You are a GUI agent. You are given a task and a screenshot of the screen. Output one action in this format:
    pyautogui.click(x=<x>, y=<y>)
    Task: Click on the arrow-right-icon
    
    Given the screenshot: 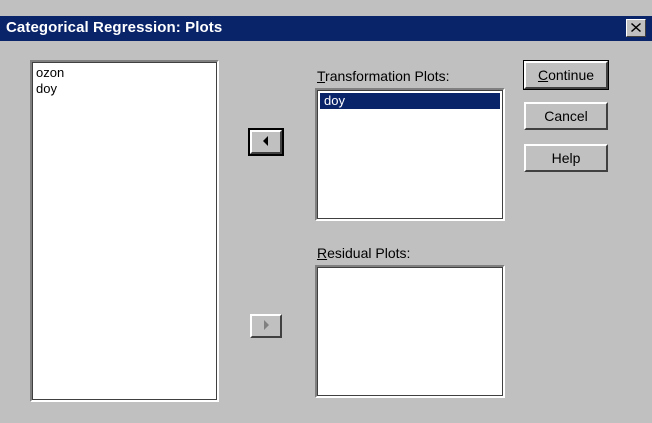 What is the action you would take?
    pyautogui.click(x=266, y=326)
    